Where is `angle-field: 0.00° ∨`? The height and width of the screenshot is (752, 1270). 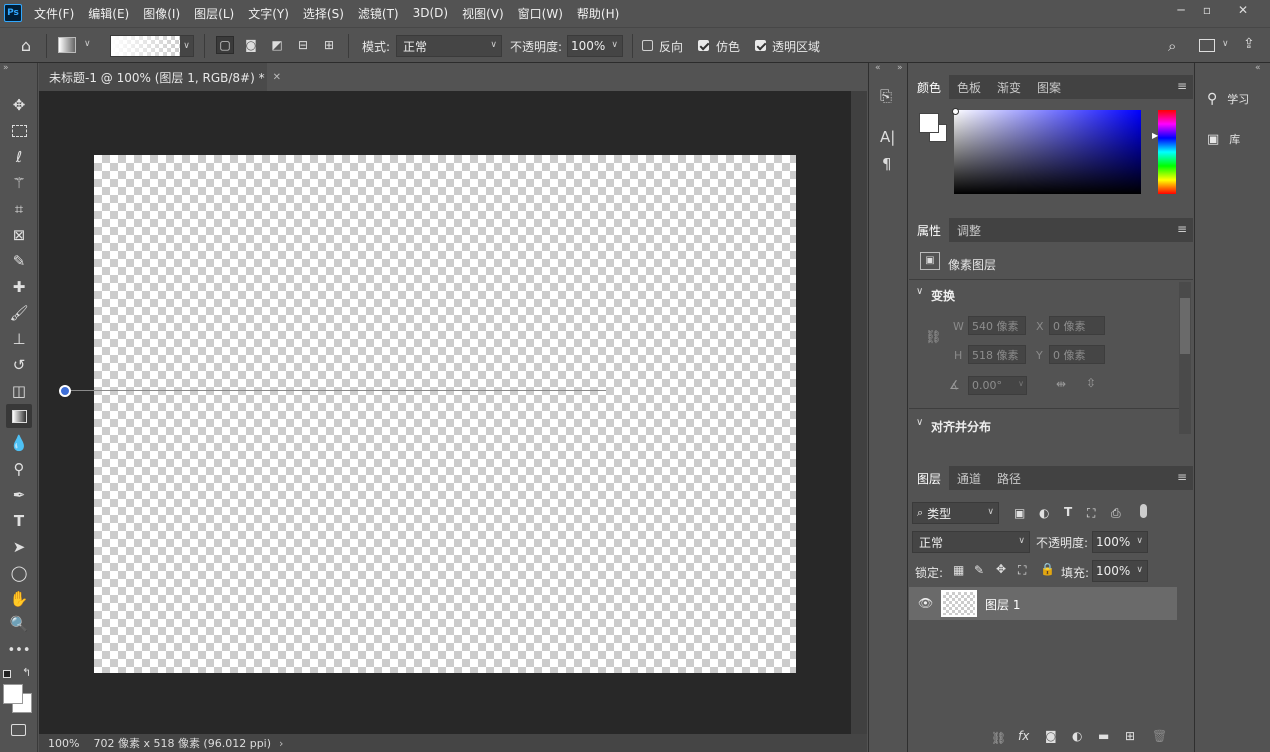
angle-field: 0.00° ∨ is located at coordinates (997, 385).